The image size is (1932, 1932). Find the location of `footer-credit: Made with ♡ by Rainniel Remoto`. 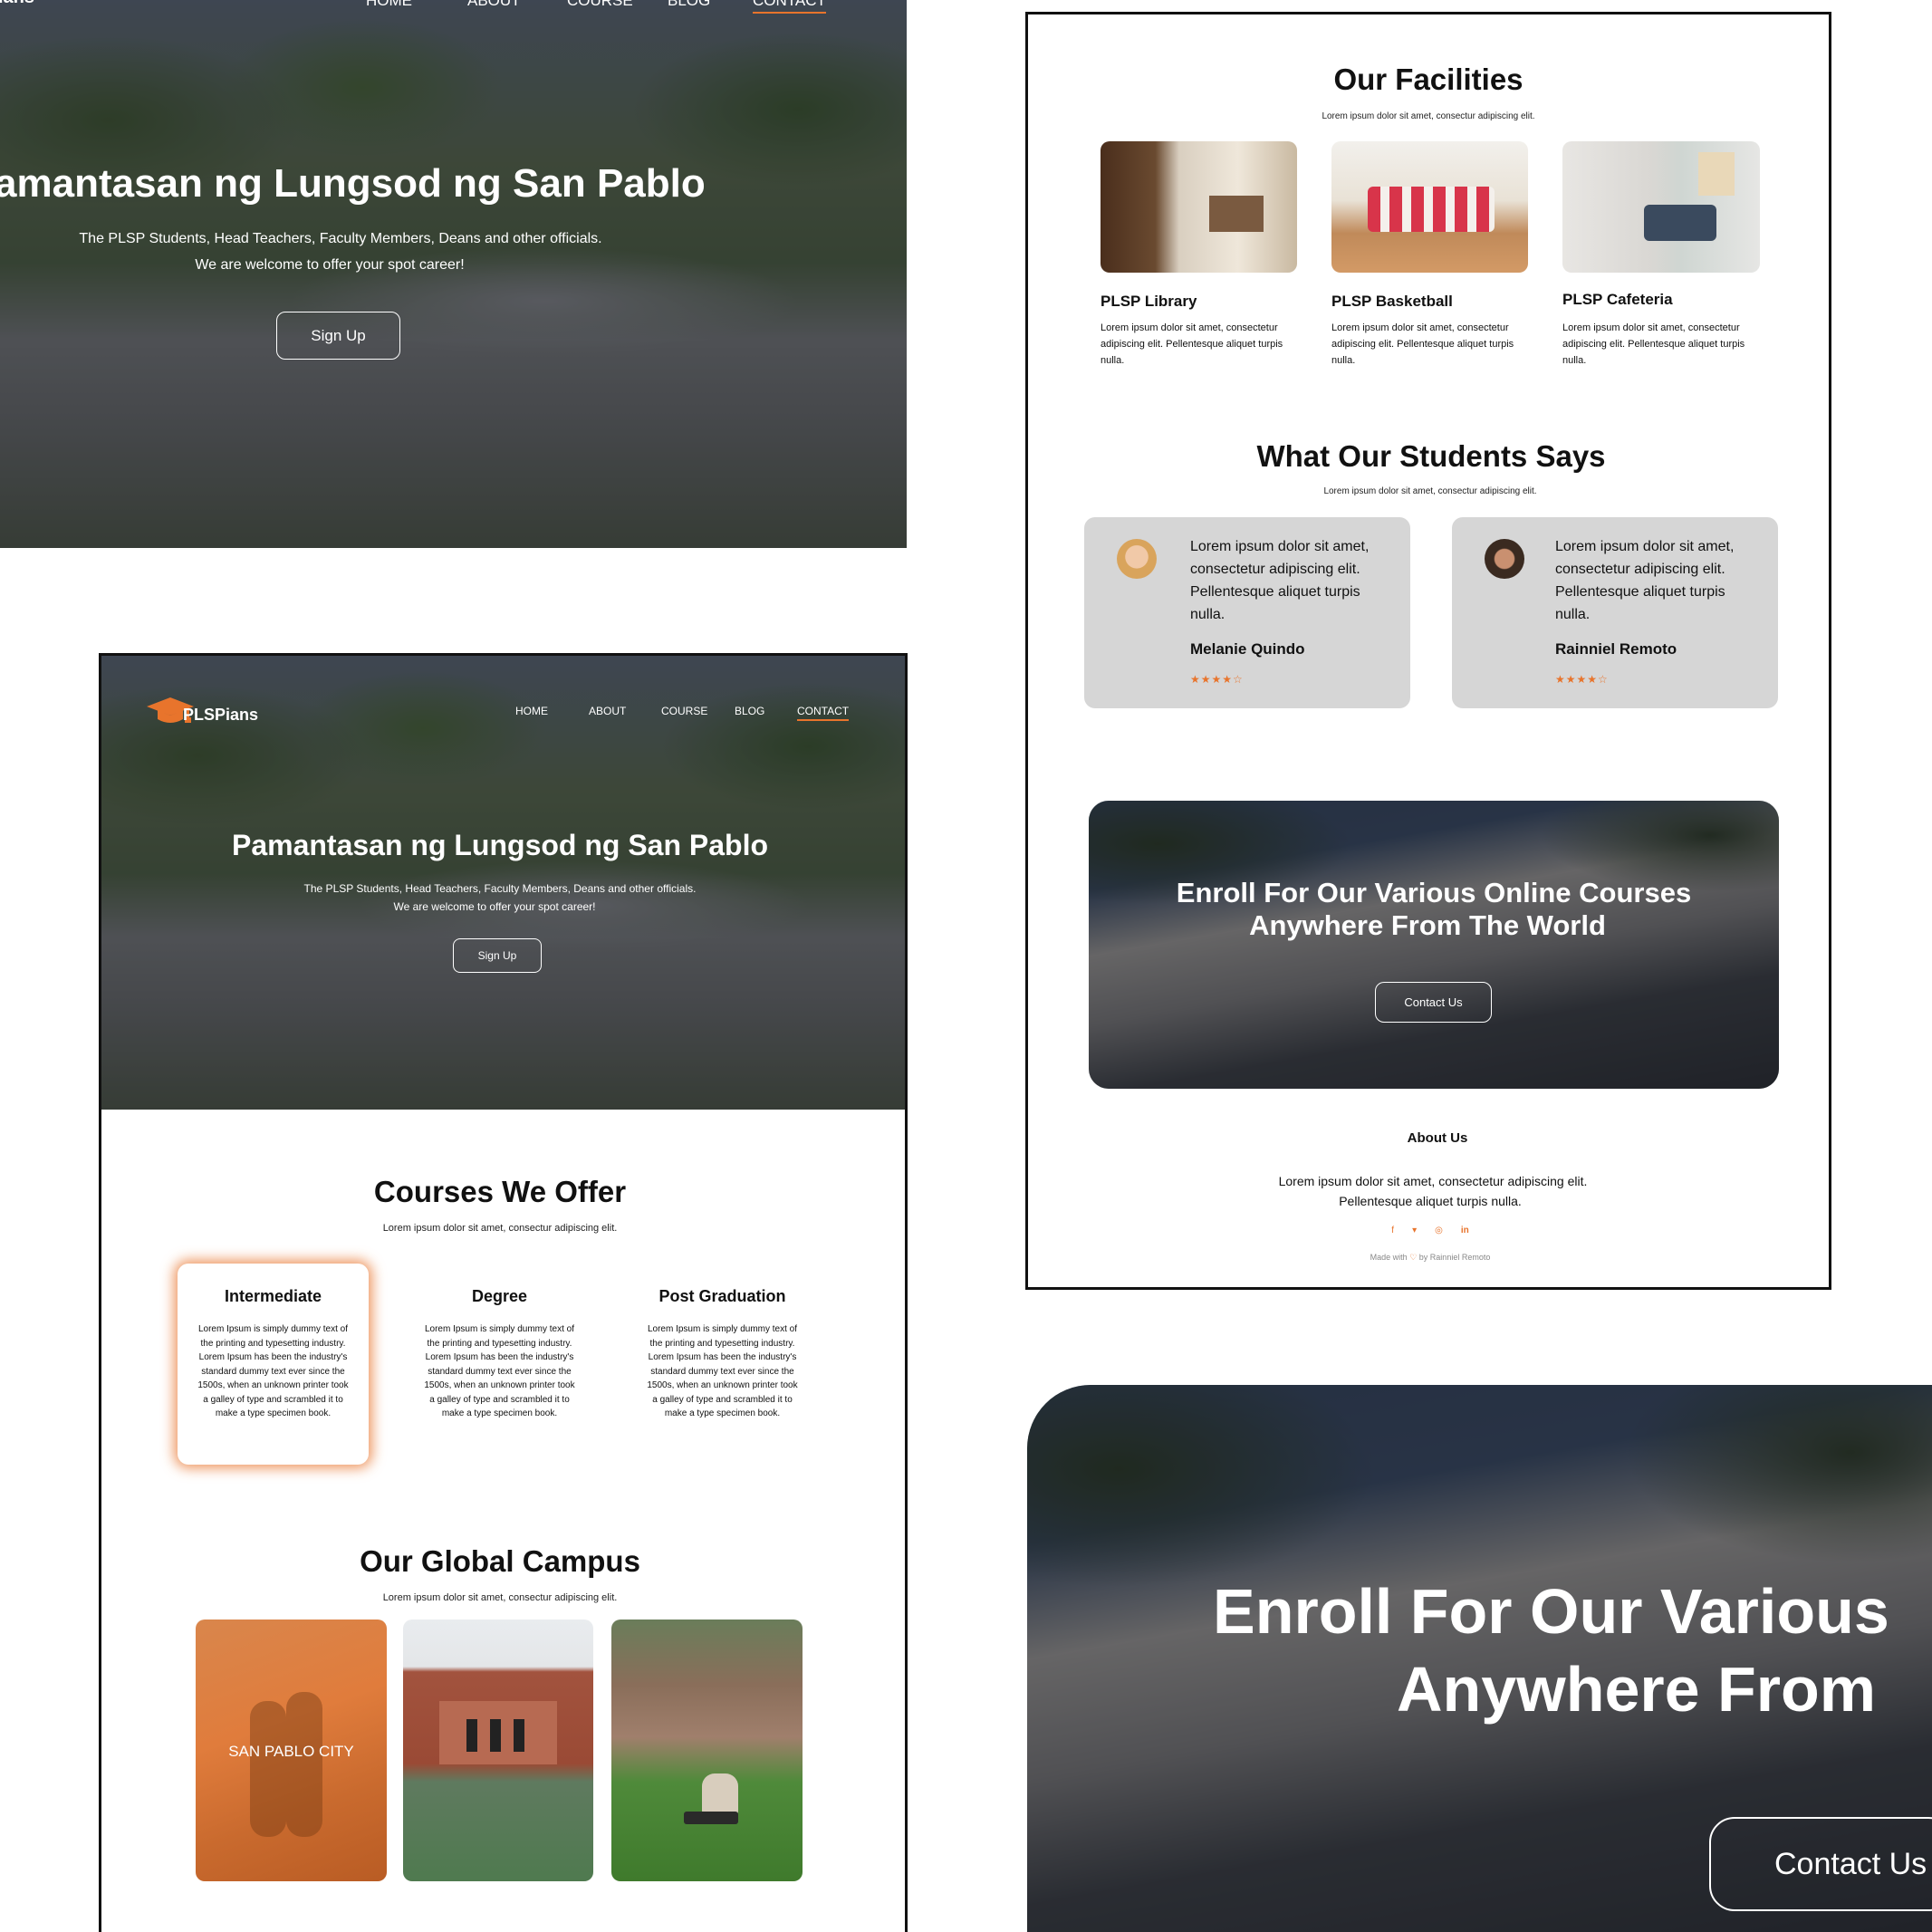

footer-credit: Made with ♡ by Rainniel Remoto is located at coordinates (1428, 1258).